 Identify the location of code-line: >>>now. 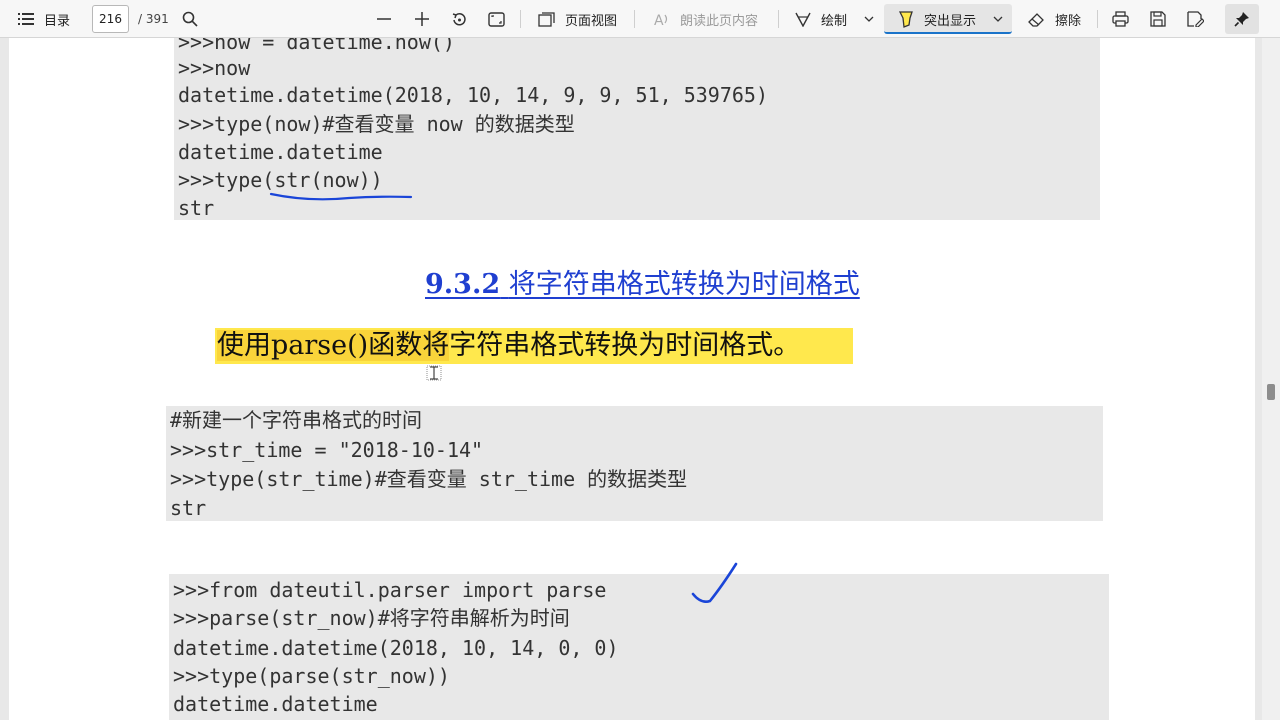
(214, 68).